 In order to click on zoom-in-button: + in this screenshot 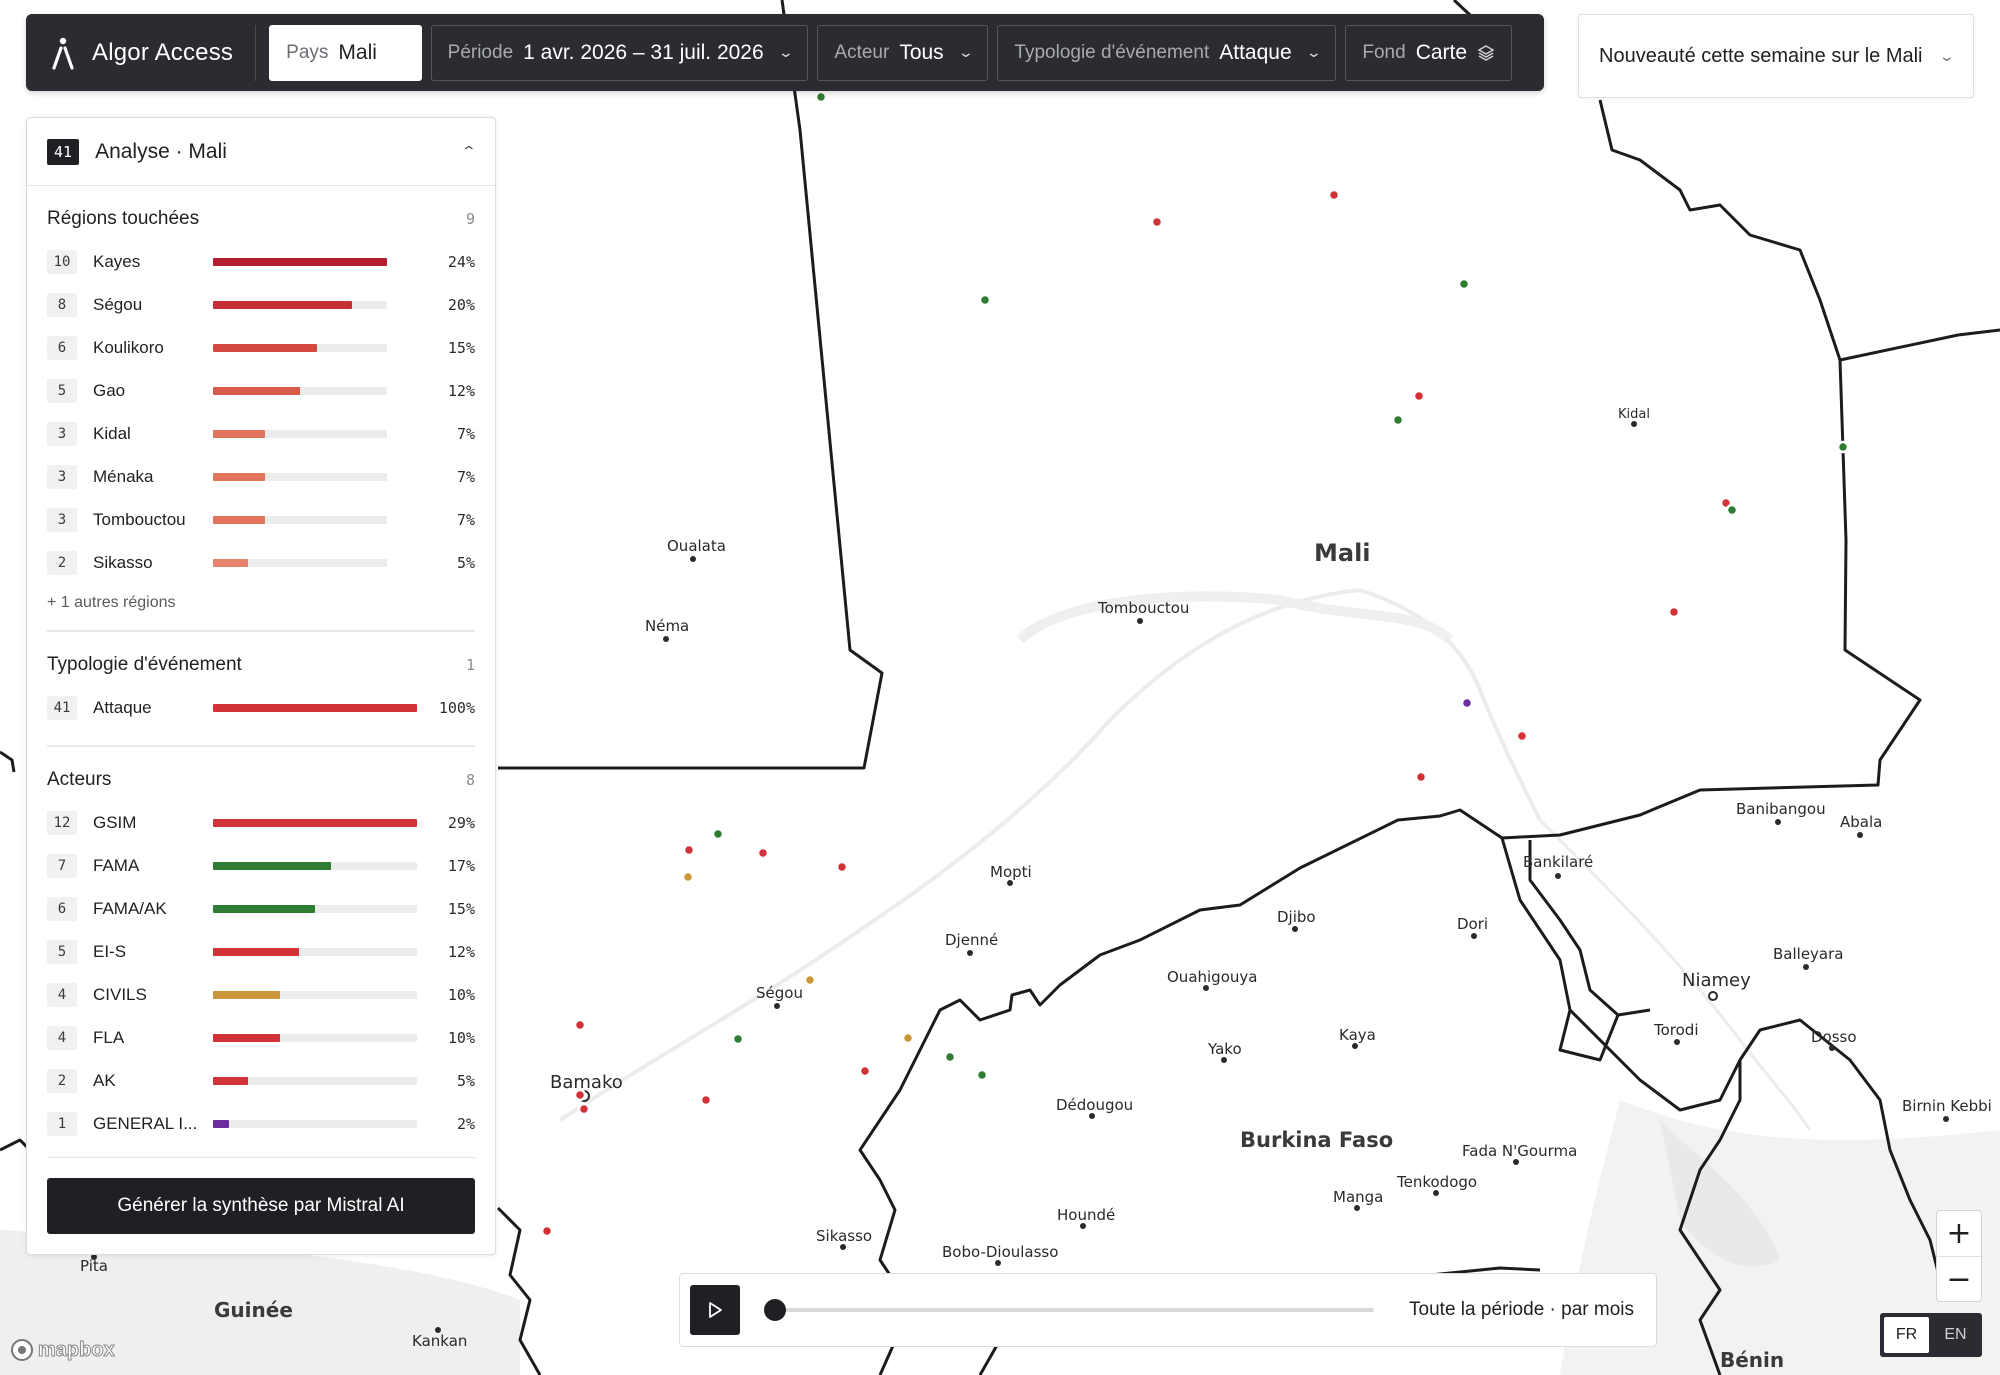, I will do `click(1959, 1233)`.